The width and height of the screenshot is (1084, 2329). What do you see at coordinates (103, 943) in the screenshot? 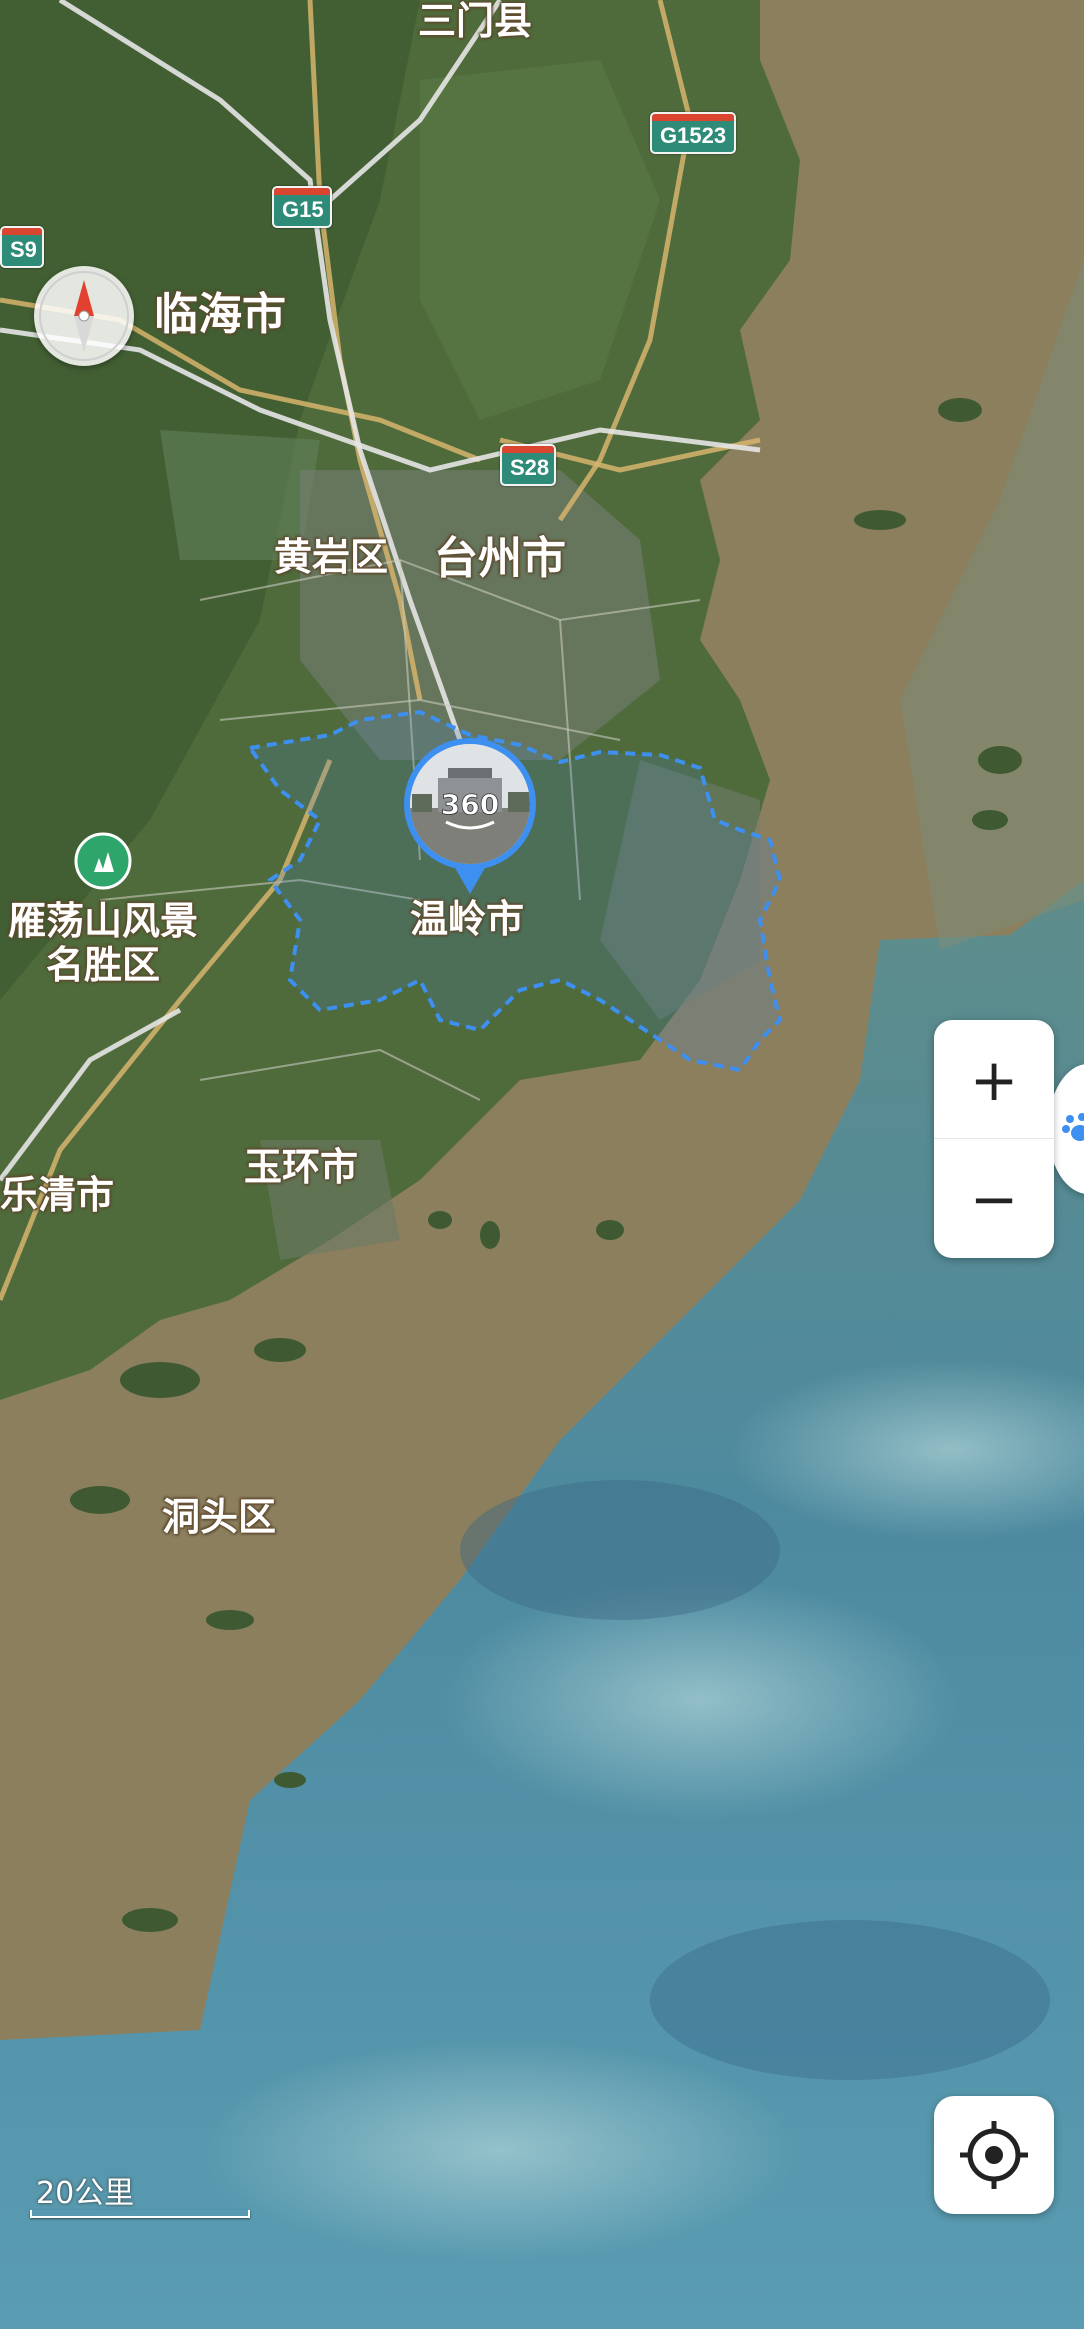
I see `place-yandangshan: 雁荡山风景 名胜区` at bounding box center [103, 943].